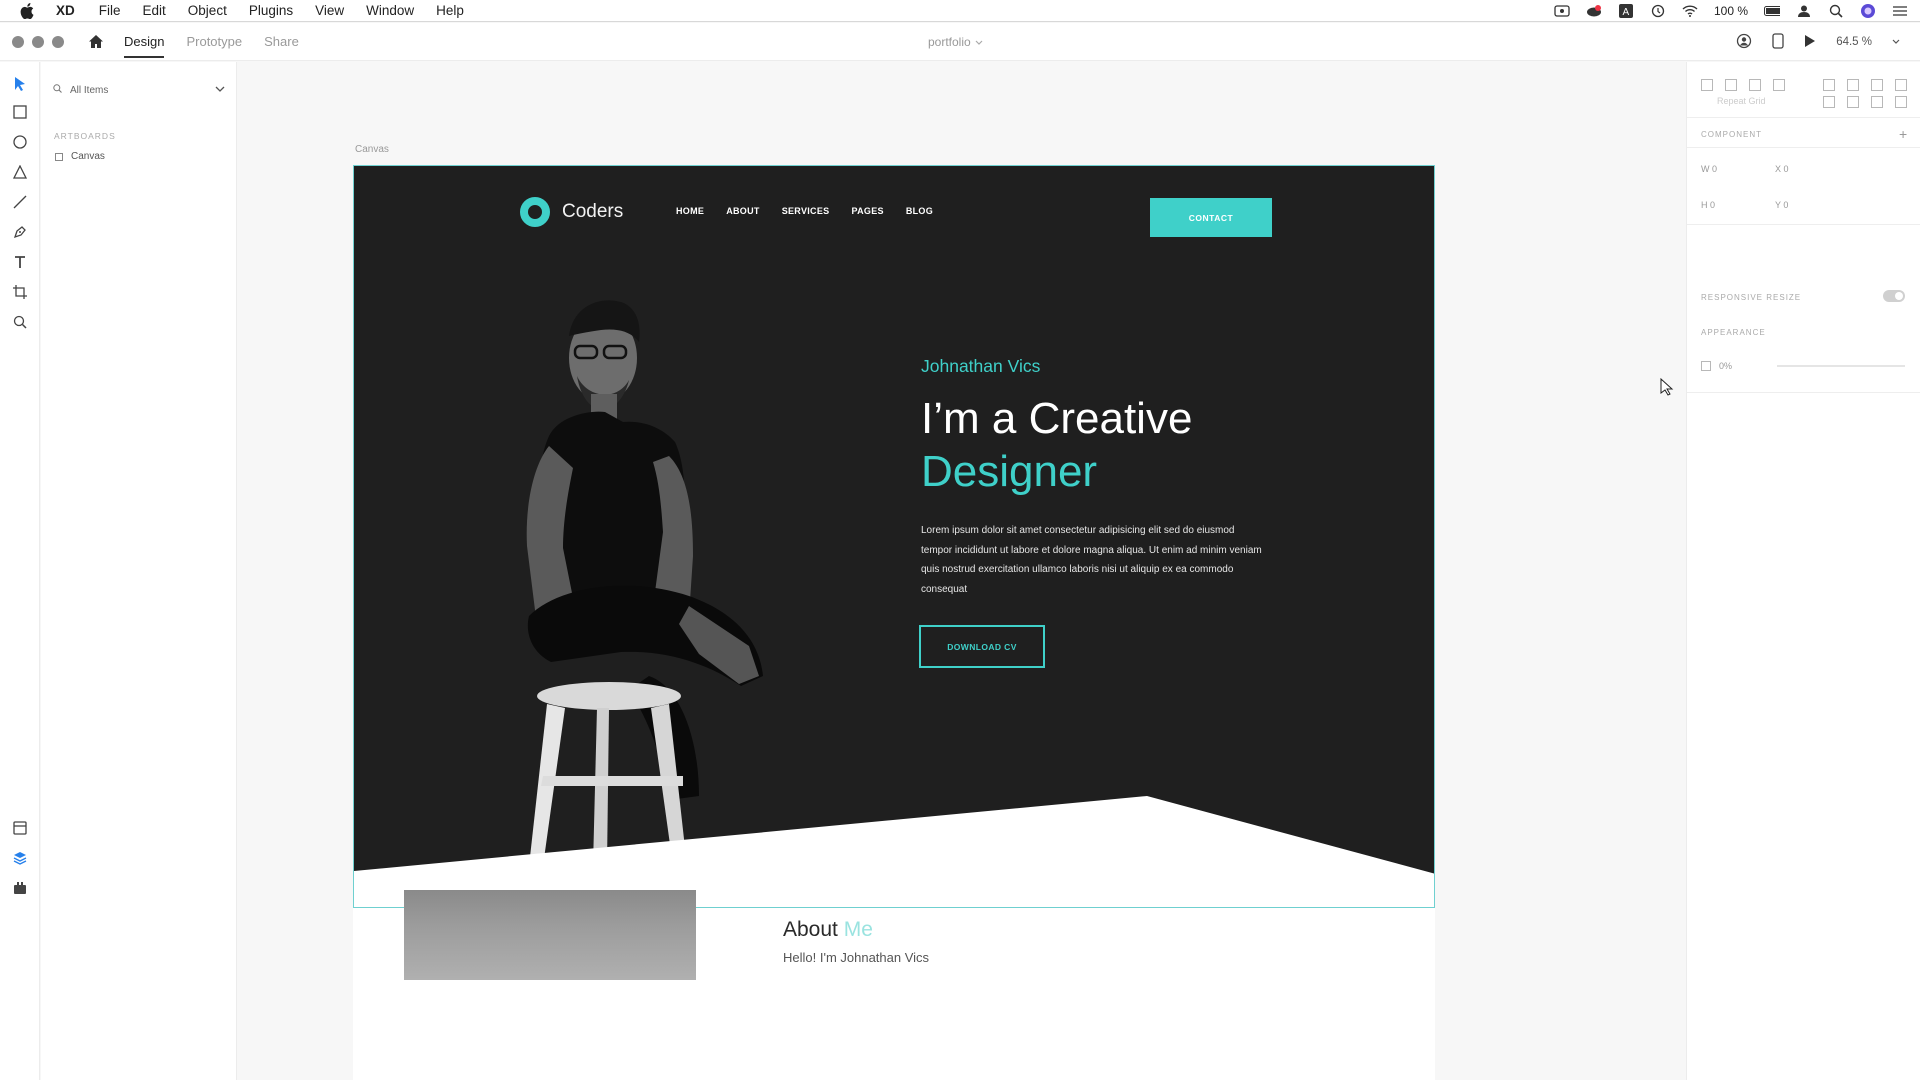 This screenshot has width=1920, height=1080. I want to click on svg-text: A, so click(1625, 12).